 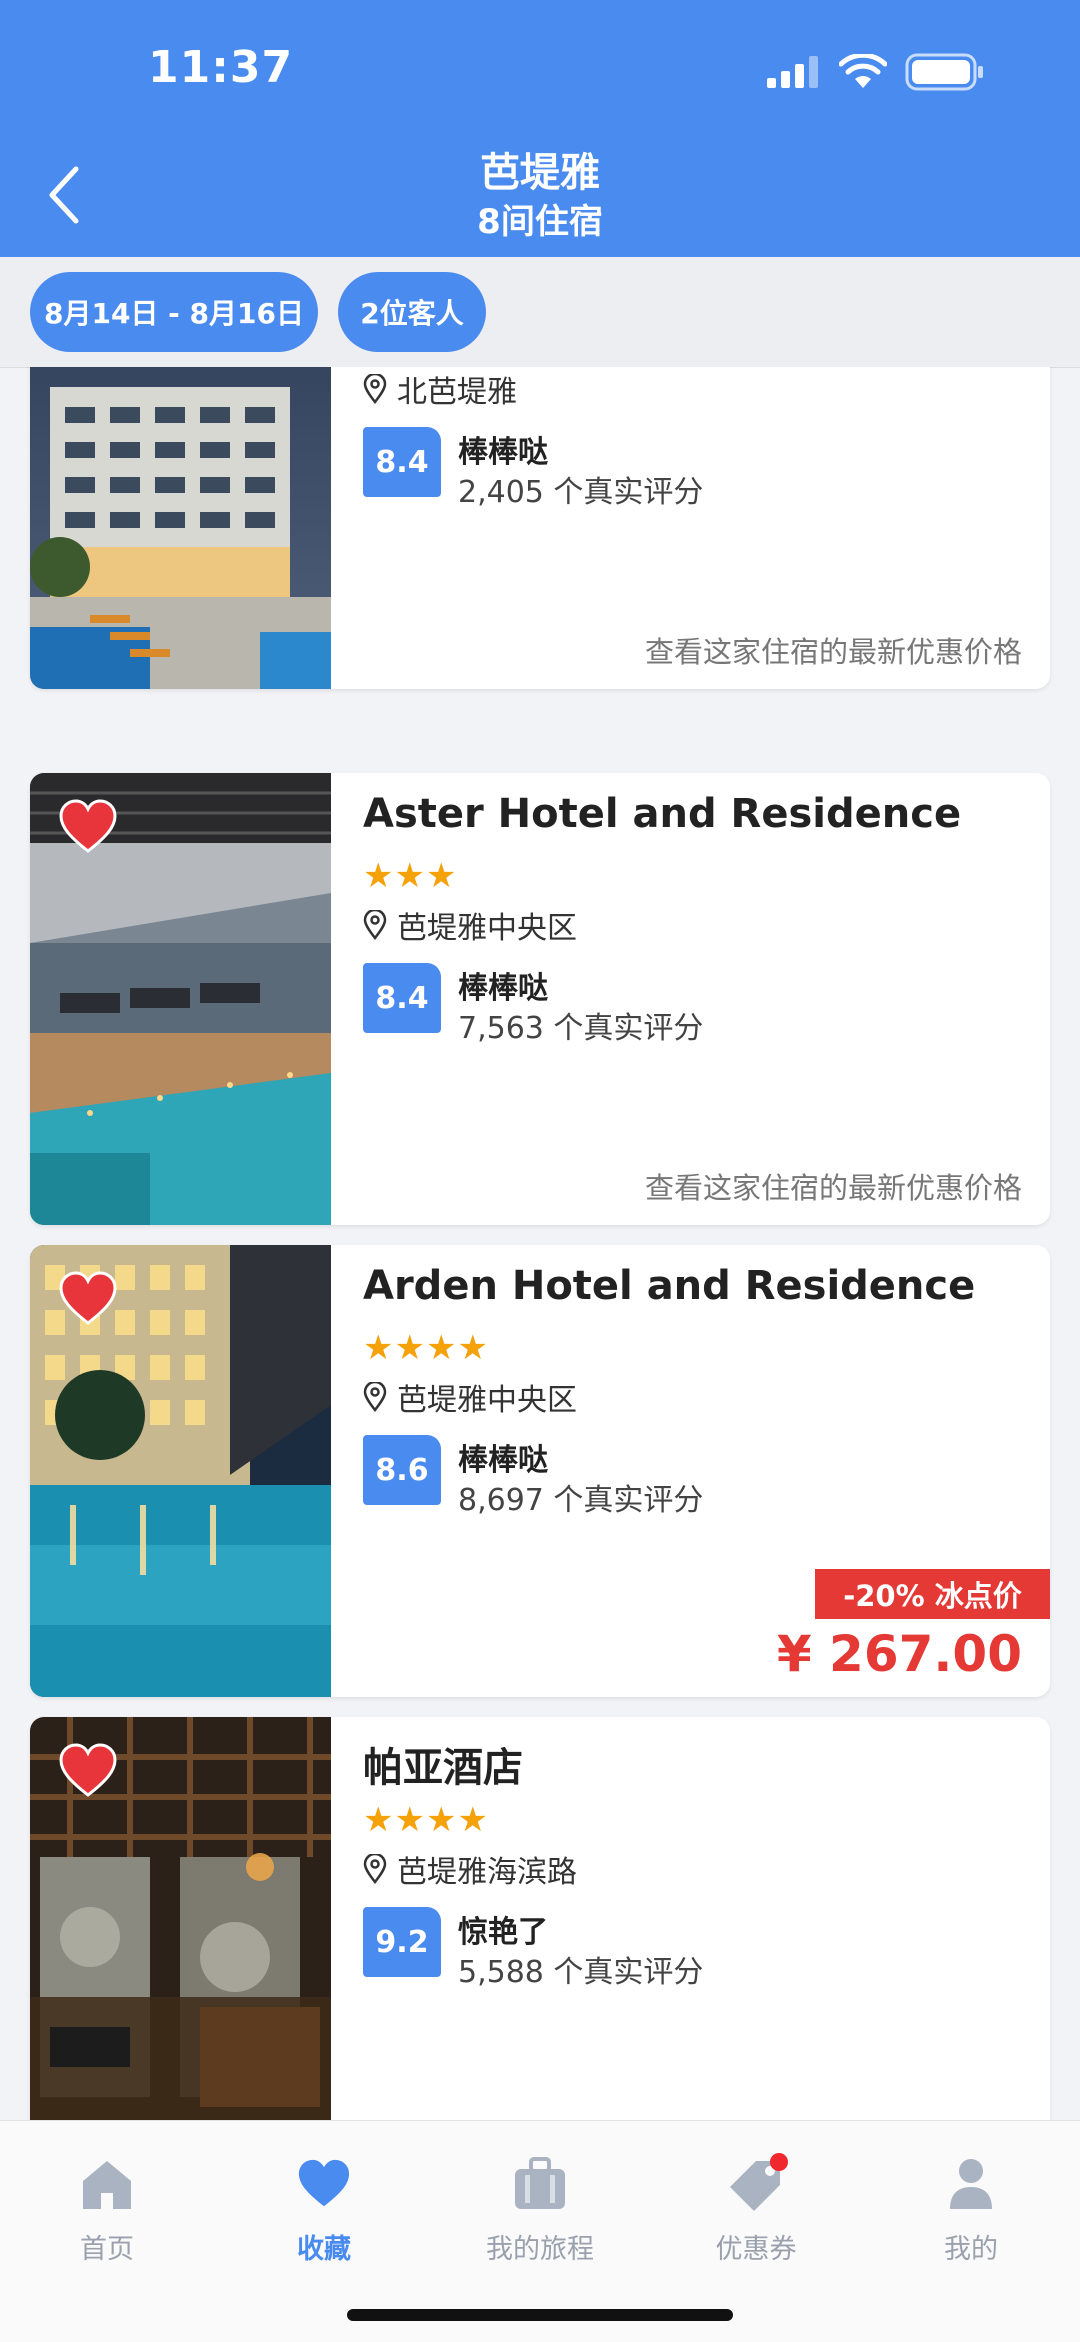 I want to click on status-time: 11:37, so click(x=221, y=67).